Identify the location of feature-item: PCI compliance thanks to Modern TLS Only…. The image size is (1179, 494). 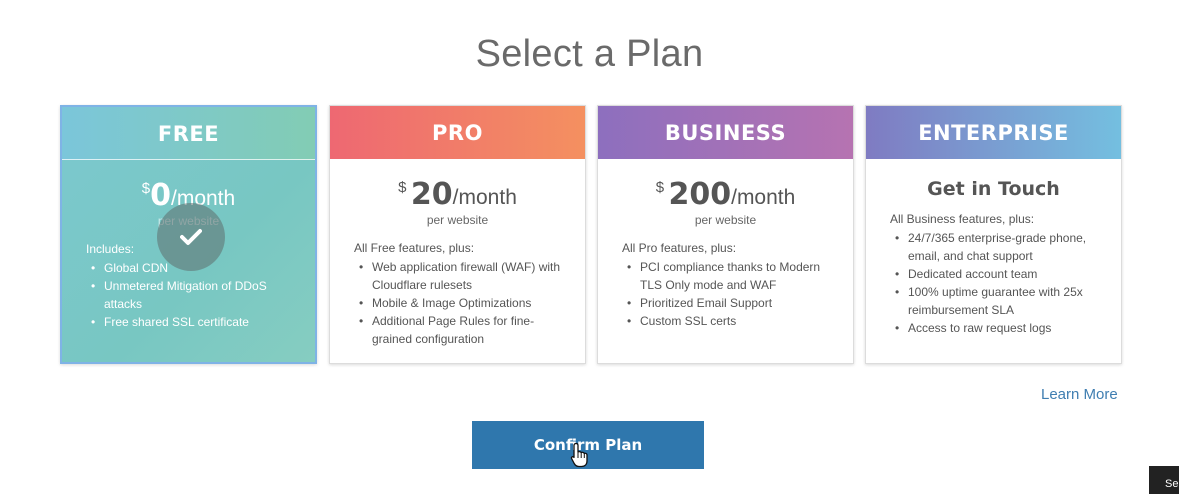
(729, 276).